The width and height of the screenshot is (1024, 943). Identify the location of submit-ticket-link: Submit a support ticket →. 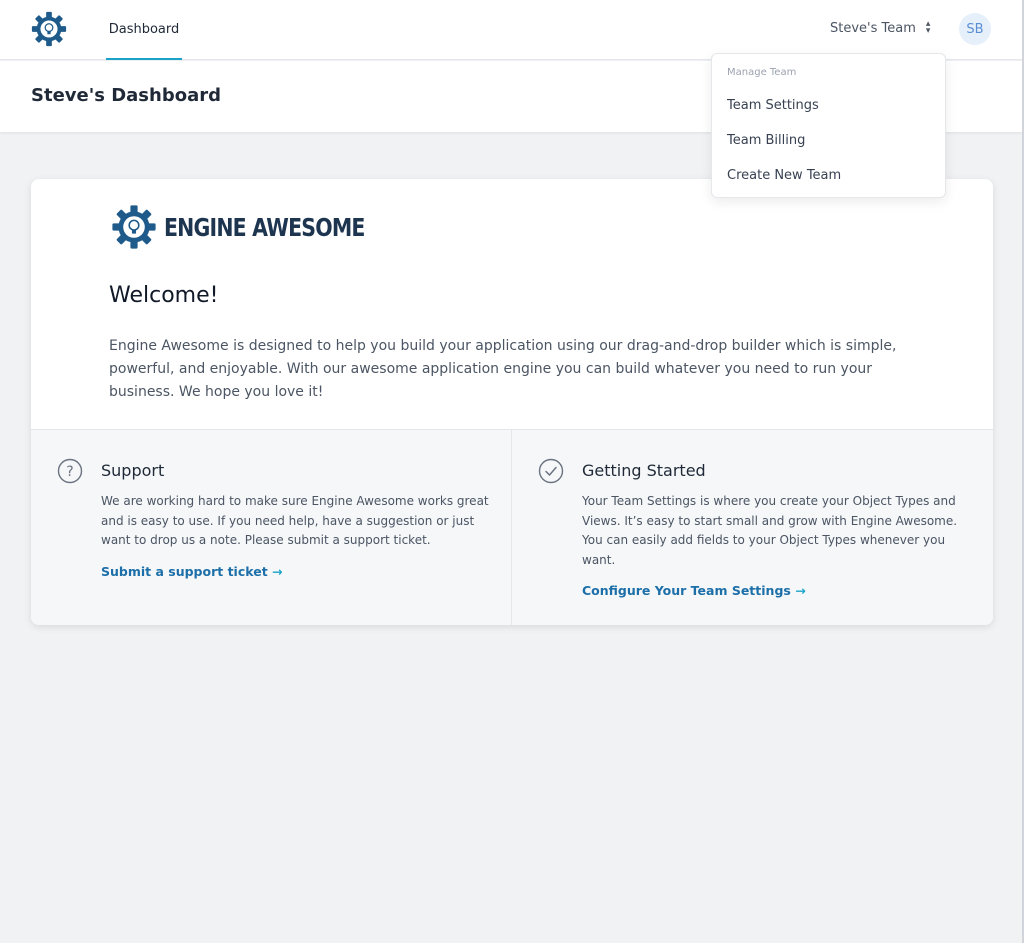
(192, 571).